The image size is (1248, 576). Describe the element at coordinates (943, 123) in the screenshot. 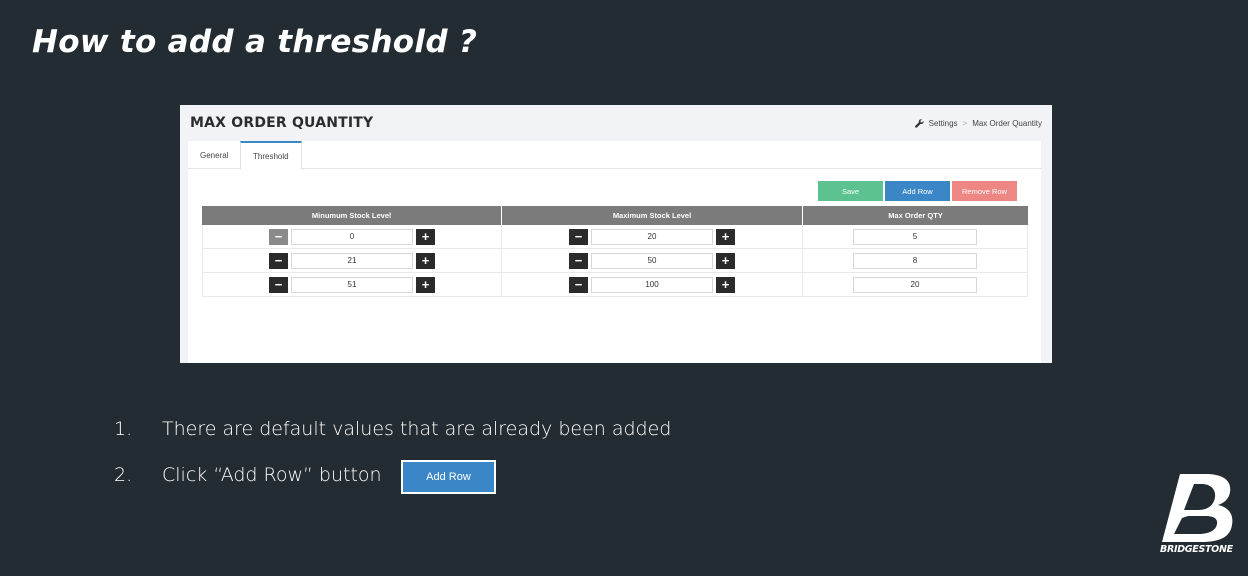

I see `breadcrumb-settings: Settings` at that location.